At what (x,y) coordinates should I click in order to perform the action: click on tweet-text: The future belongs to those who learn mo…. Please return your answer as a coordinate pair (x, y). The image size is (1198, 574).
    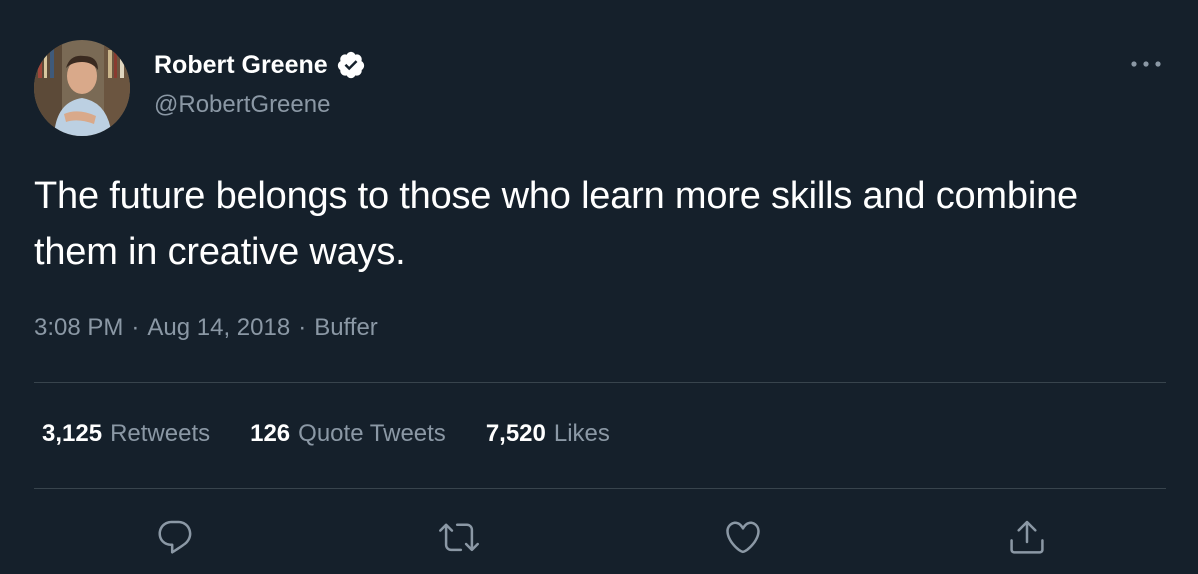
    Looking at the image, I should click on (556, 224).